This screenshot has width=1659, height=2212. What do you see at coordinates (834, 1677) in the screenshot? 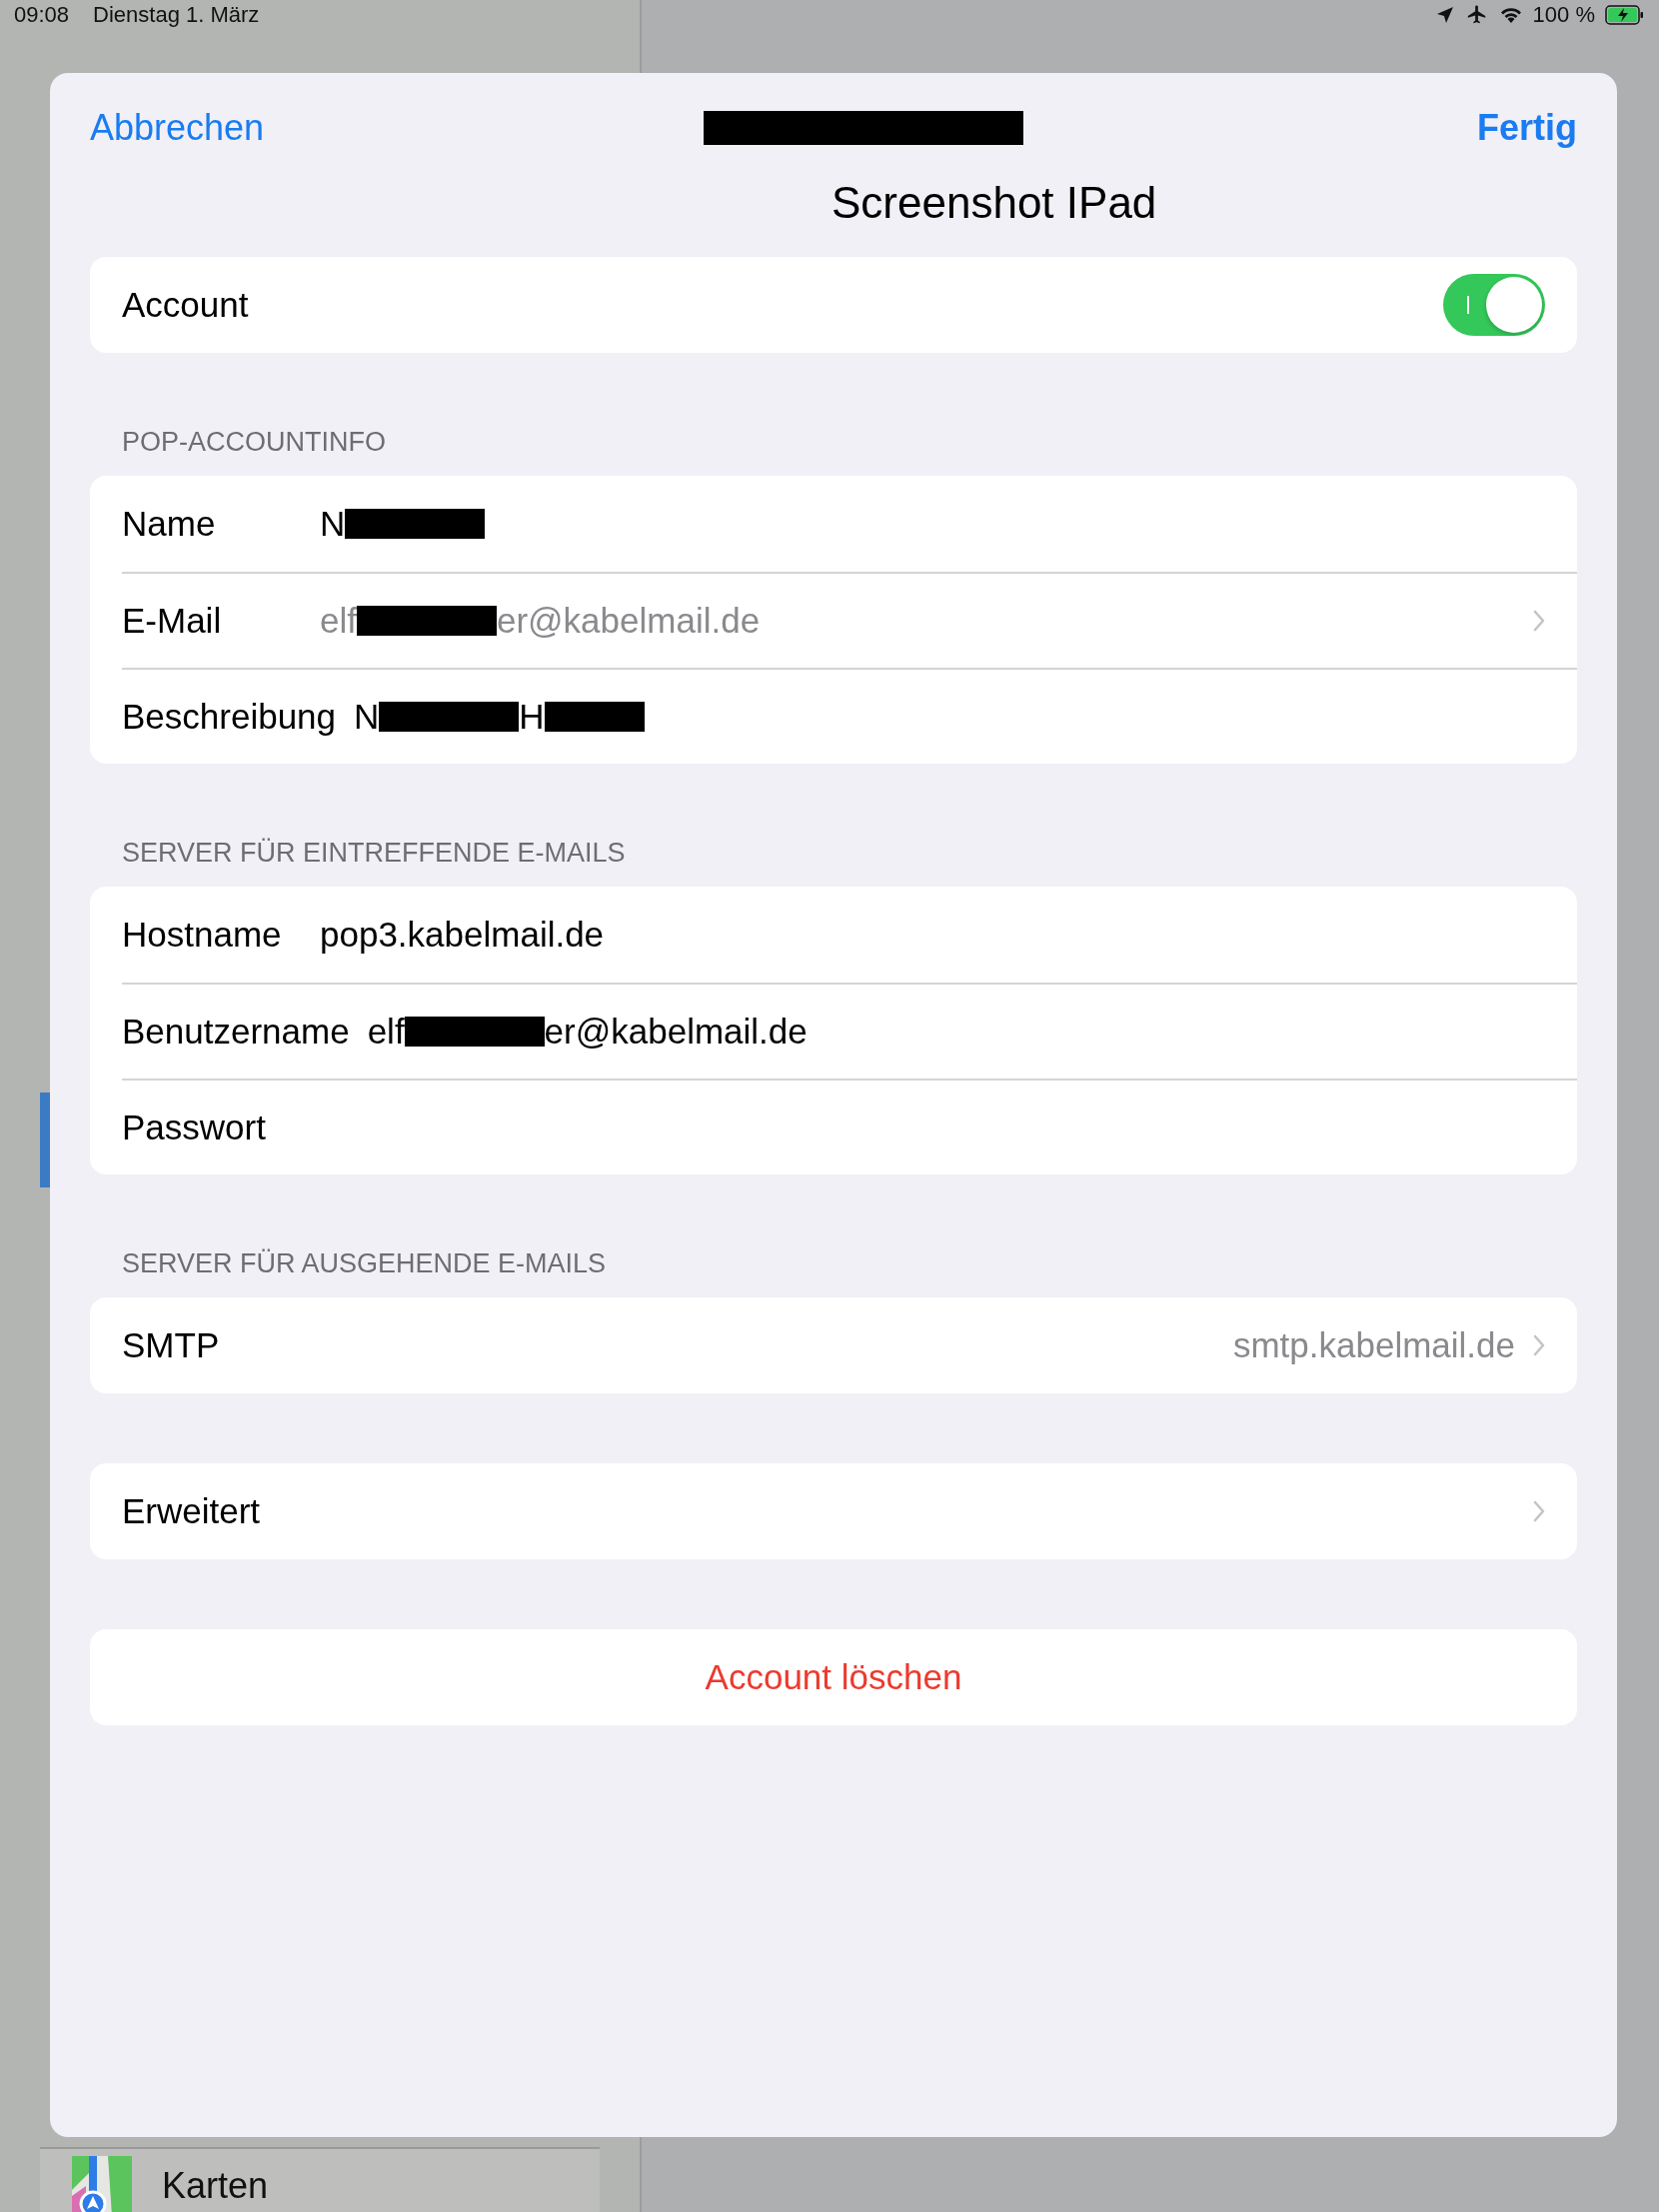
I see `delete-account-button: Account löschen` at bounding box center [834, 1677].